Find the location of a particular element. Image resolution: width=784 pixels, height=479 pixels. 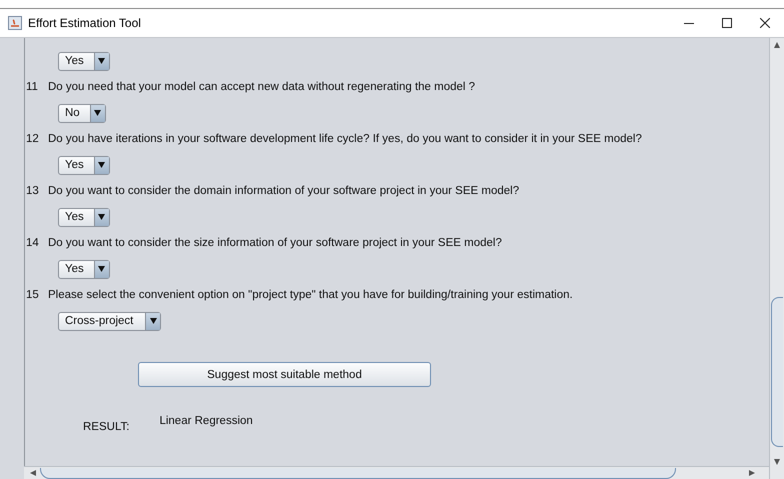

question-number: 13 is located at coordinates (33, 191).